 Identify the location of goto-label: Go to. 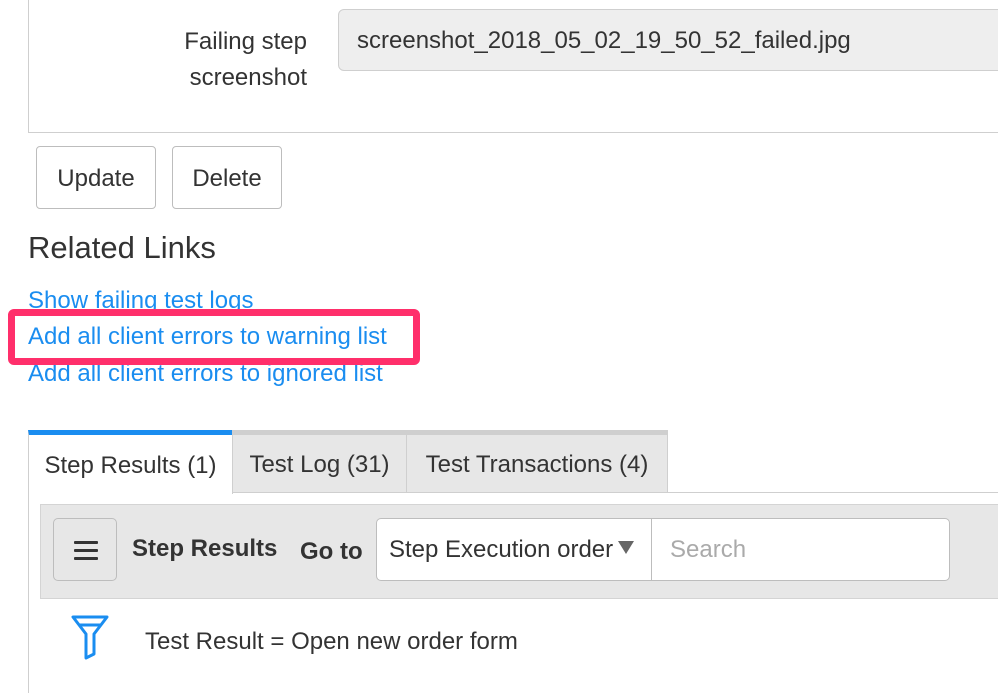
(331, 551).